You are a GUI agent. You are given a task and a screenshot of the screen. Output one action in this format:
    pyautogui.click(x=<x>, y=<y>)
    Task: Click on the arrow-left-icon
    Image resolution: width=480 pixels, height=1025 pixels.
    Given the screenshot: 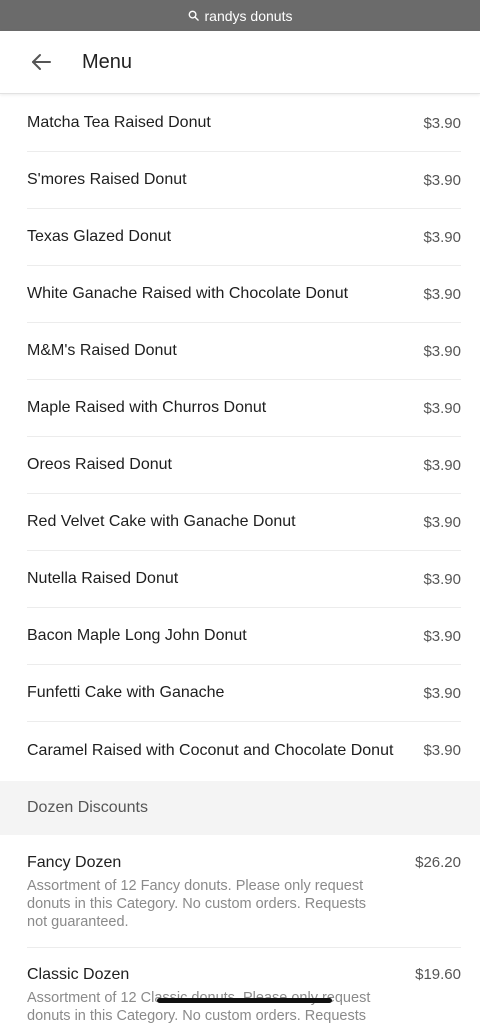 What is the action you would take?
    pyautogui.click(x=41, y=62)
    